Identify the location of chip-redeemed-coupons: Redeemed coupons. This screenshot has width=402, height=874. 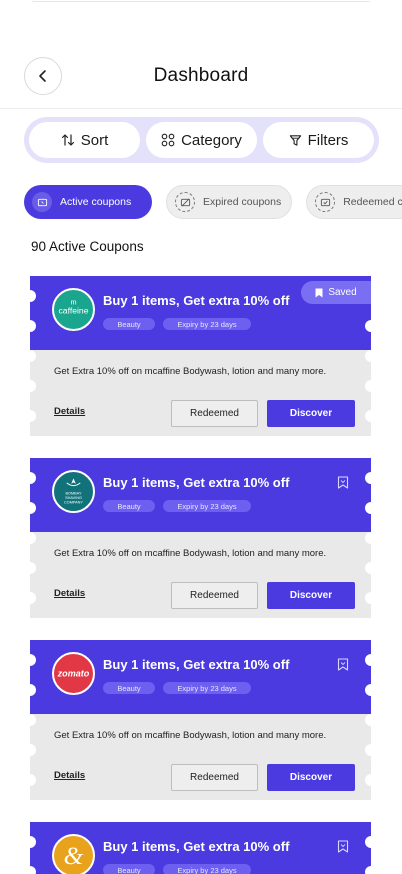
(354, 202).